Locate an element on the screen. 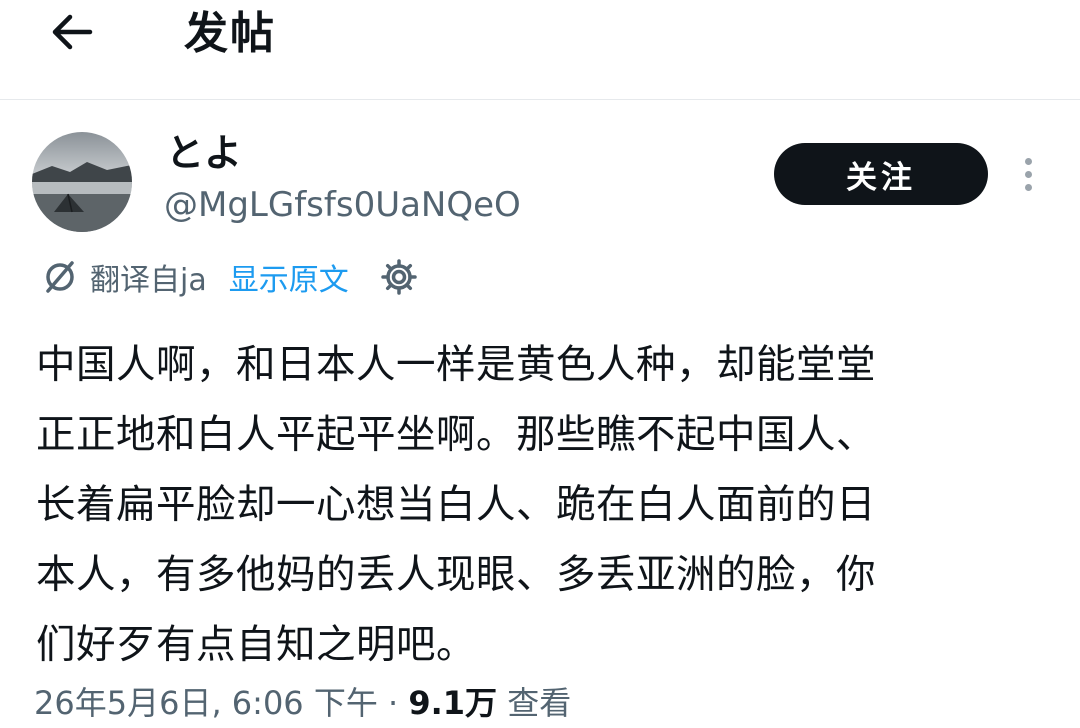 Image resolution: width=1080 pixels, height=728 pixels. translate-icon is located at coordinates (60, 277).